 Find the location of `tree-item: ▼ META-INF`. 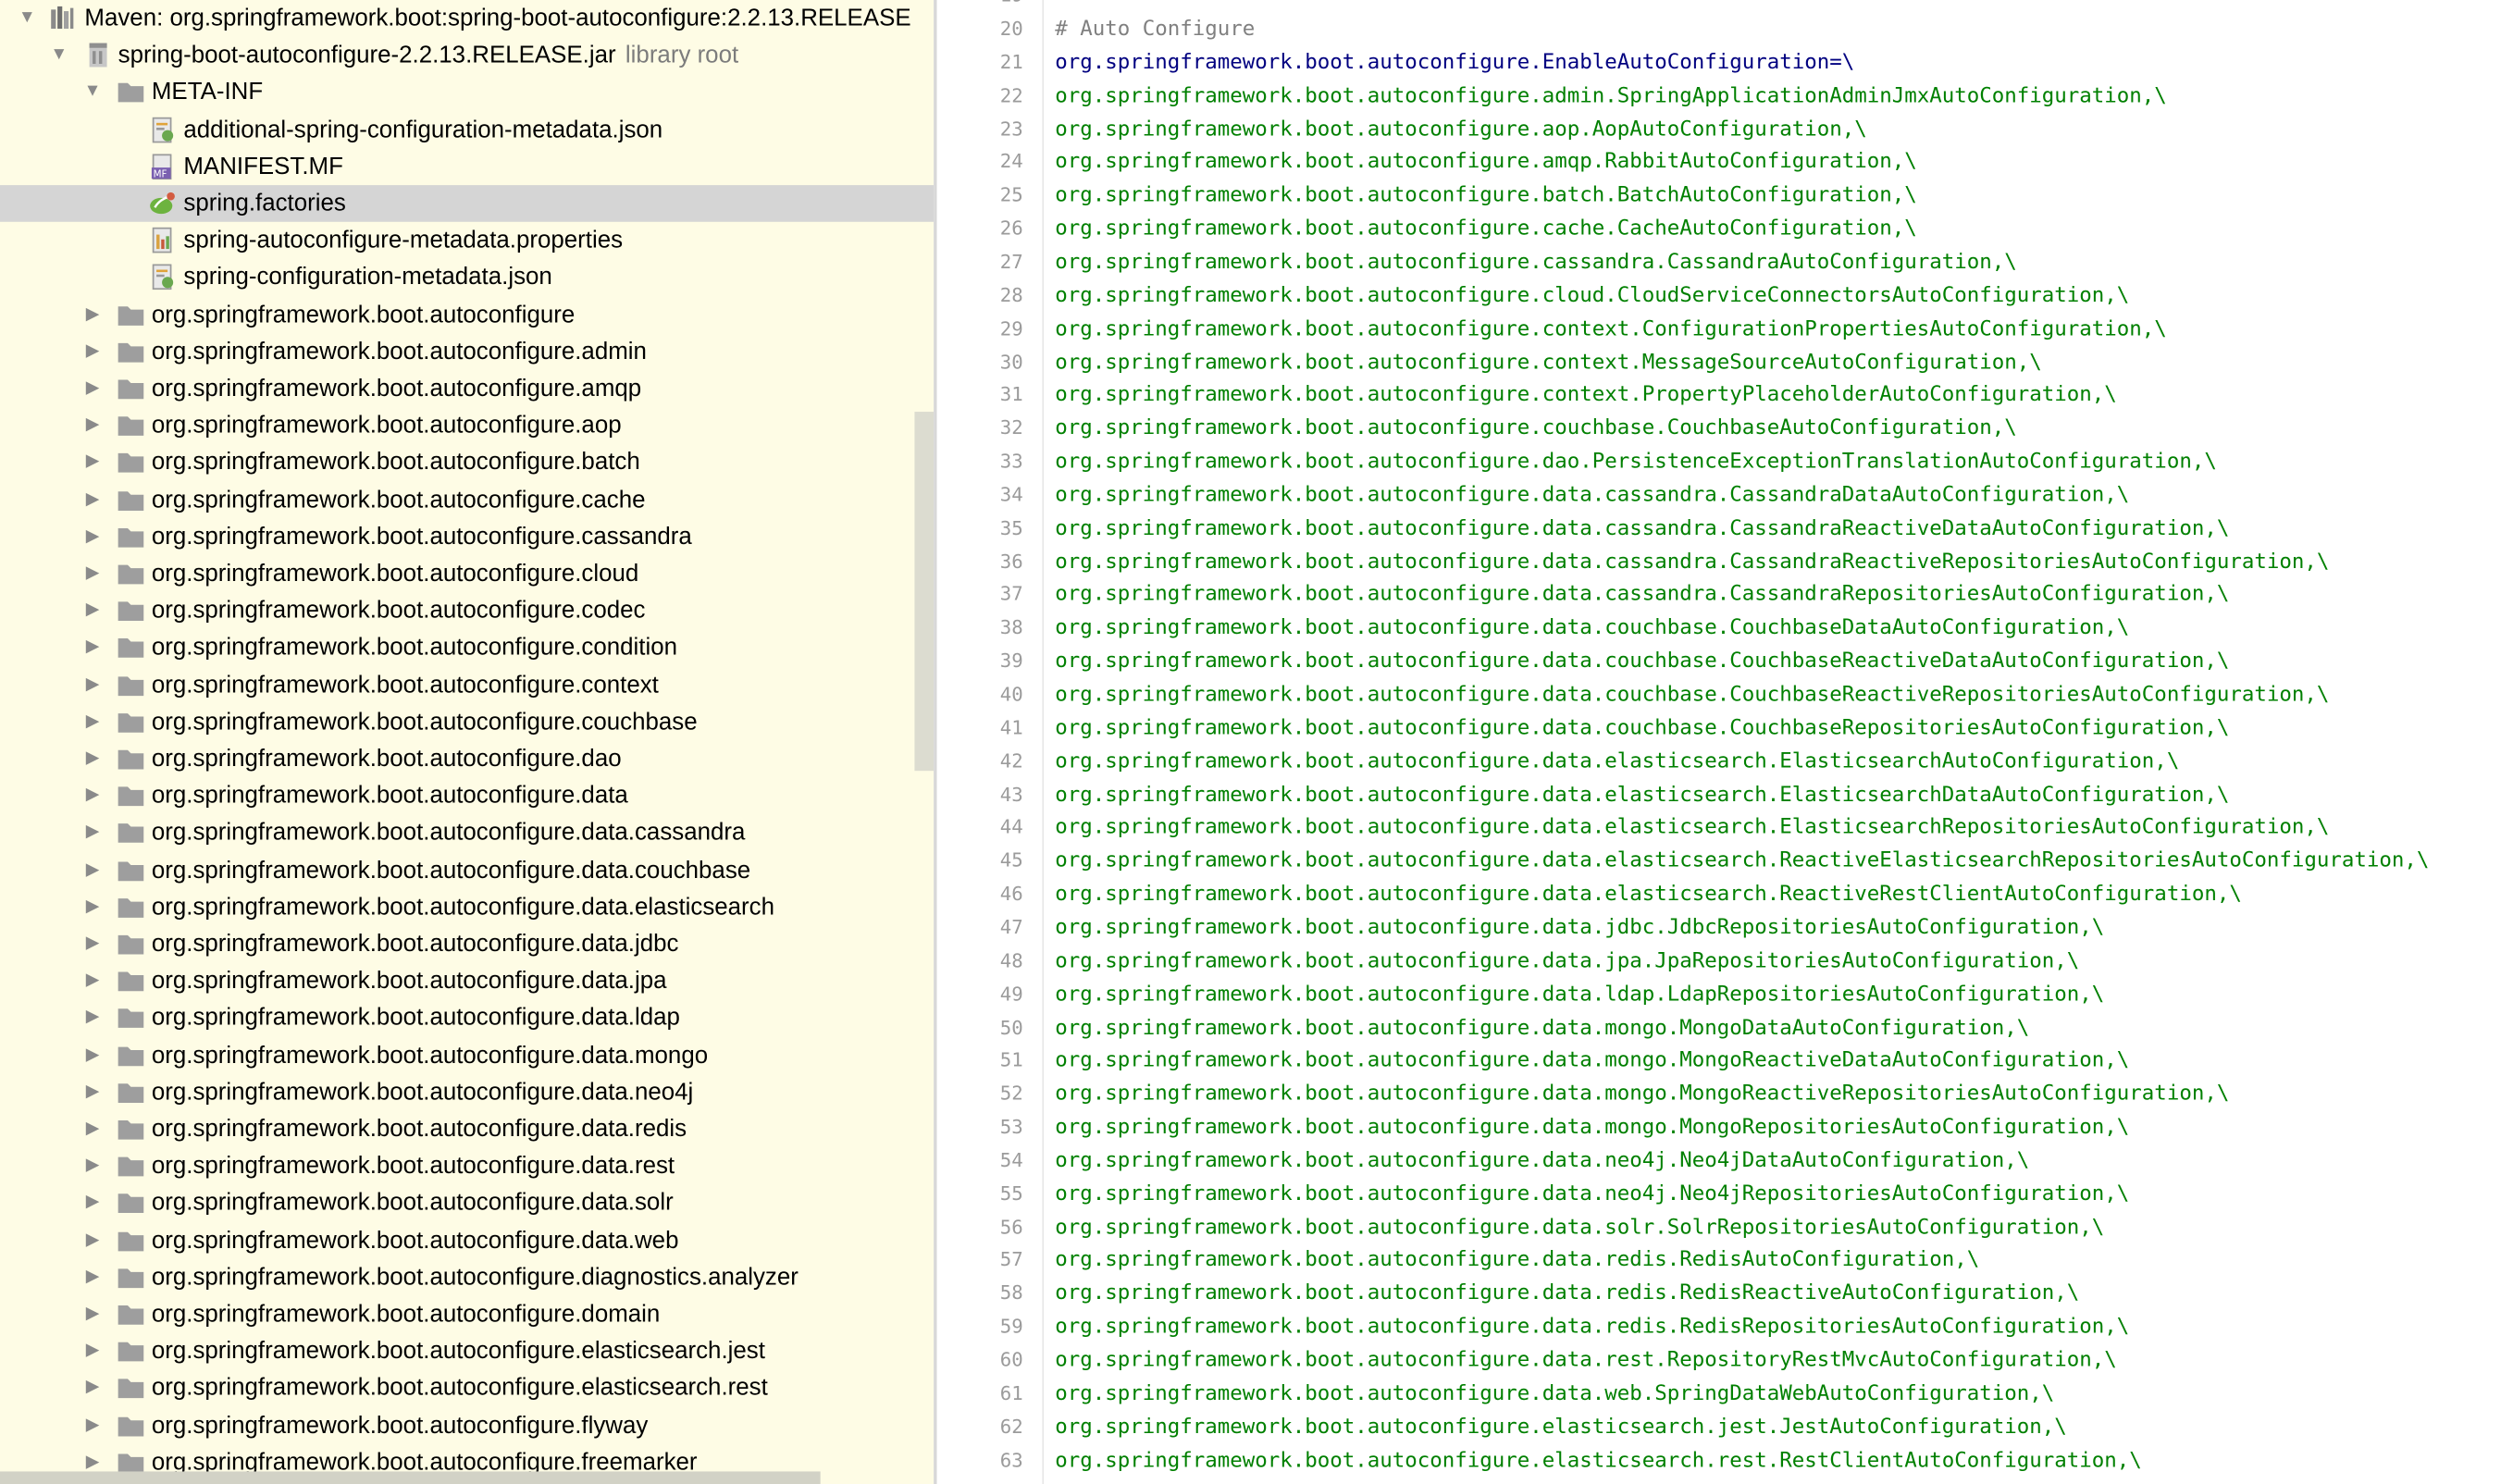

tree-item: ▼ META-INF is located at coordinates (467, 92).